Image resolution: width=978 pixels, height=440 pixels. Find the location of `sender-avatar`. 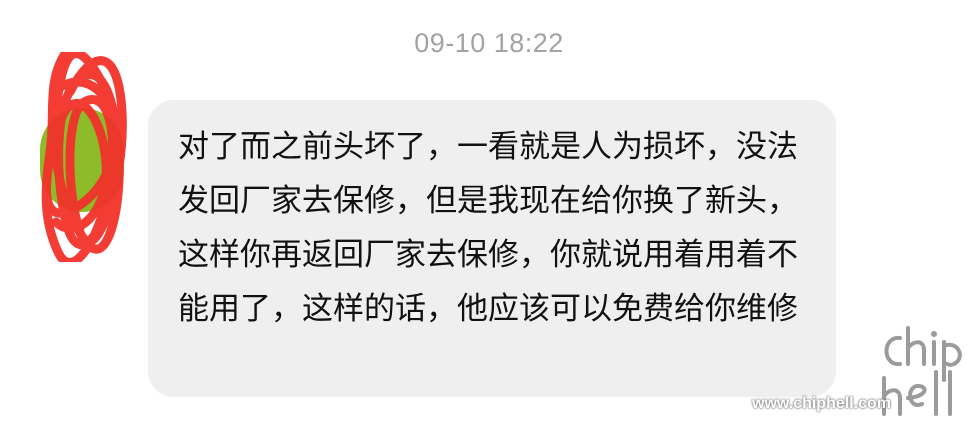

sender-avatar is located at coordinates (86, 157).